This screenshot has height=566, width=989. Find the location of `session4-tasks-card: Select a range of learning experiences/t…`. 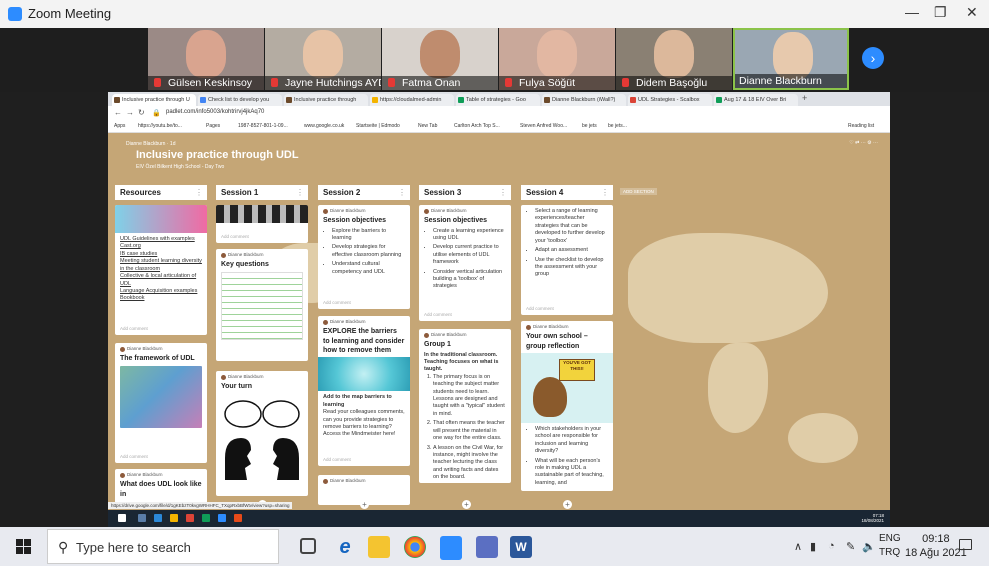

session4-tasks-card: Select a range of learning experiences/t… is located at coordinates (567, 260).